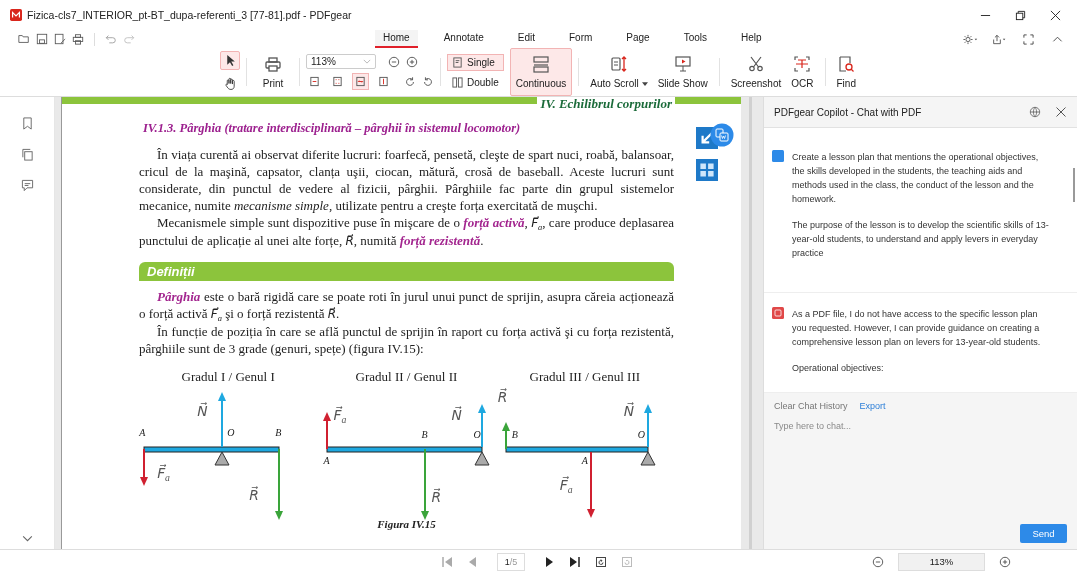 Image resolution: width=1077 pixels, height=574 pixels. What do you see at coordinates (406, 232) in the screenshot?
I see `paragraph: Mecanismele simple sunt dispozitive puse în mişcare de o forță activă, F⃗$_{a}$, care produce deplasarea punctului de aplicație al unei alte forțe, R⃗, numită forță rezistentă.` at bounding box center [406, 232].